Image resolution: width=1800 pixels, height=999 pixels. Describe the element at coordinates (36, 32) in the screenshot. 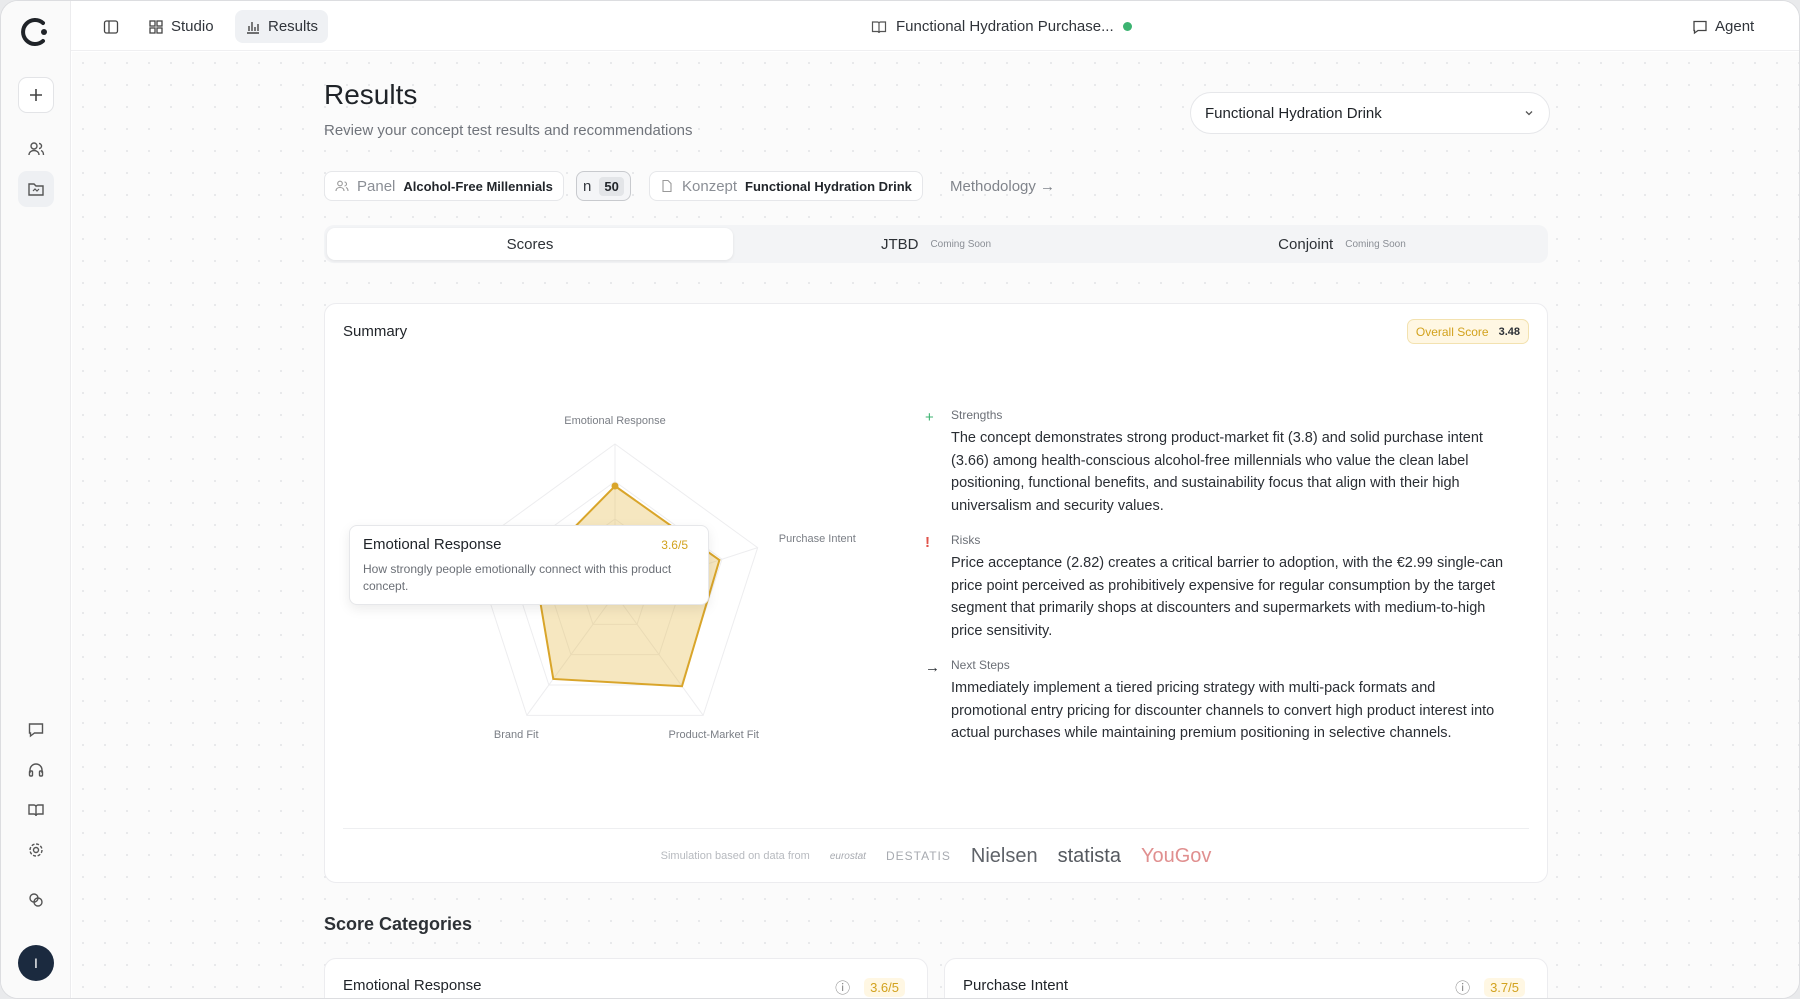

I see `app-logo-icon` at that location.